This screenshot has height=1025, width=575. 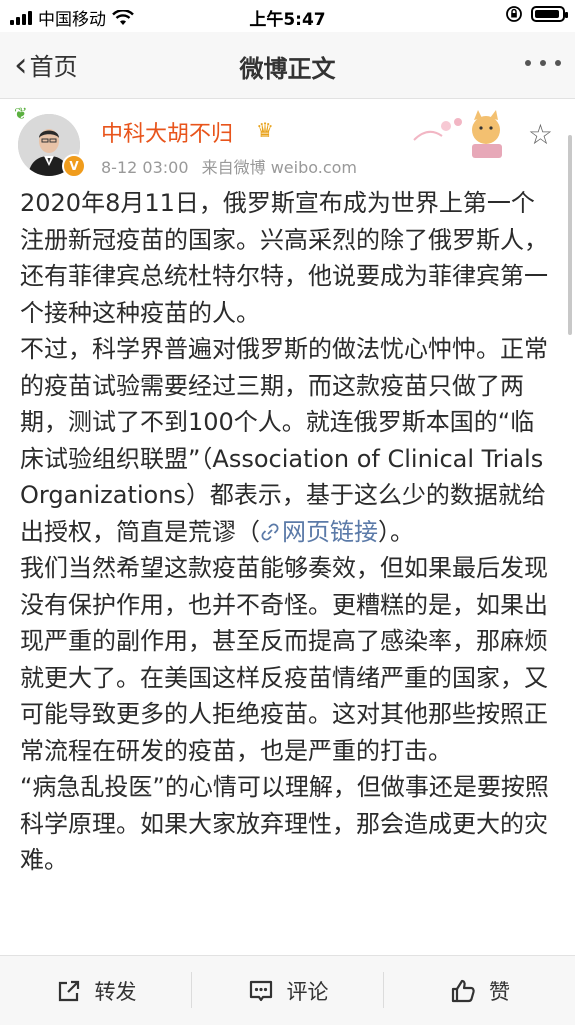 I want to click on nav-bar: ‹ 首页 微博正文, so click(x=287, y=65).